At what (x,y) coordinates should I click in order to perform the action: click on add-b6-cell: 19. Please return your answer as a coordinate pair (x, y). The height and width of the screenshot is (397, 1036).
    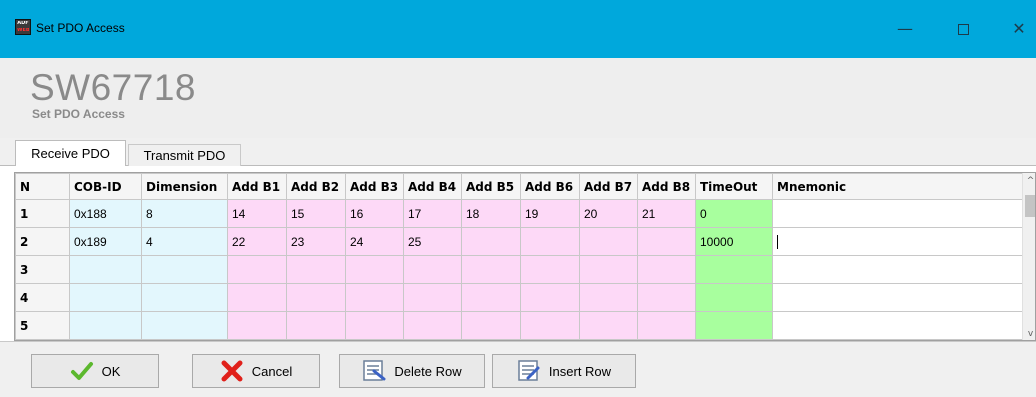
    Looking at the image, I should click on (550, 213).